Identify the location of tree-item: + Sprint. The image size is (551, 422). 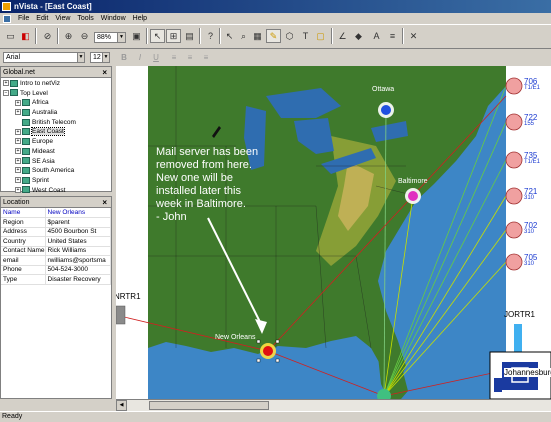
(57, 181).